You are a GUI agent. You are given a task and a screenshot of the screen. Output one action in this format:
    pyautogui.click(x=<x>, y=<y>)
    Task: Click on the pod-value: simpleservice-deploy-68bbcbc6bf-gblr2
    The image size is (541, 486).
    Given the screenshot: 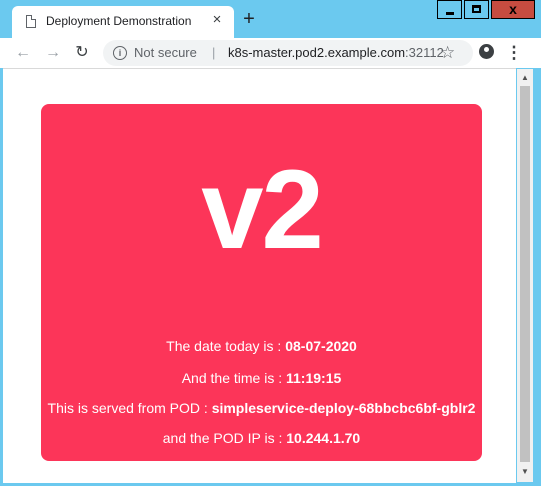 What is the action you would take?
    pyautogui.click(x=343, y=408)
    